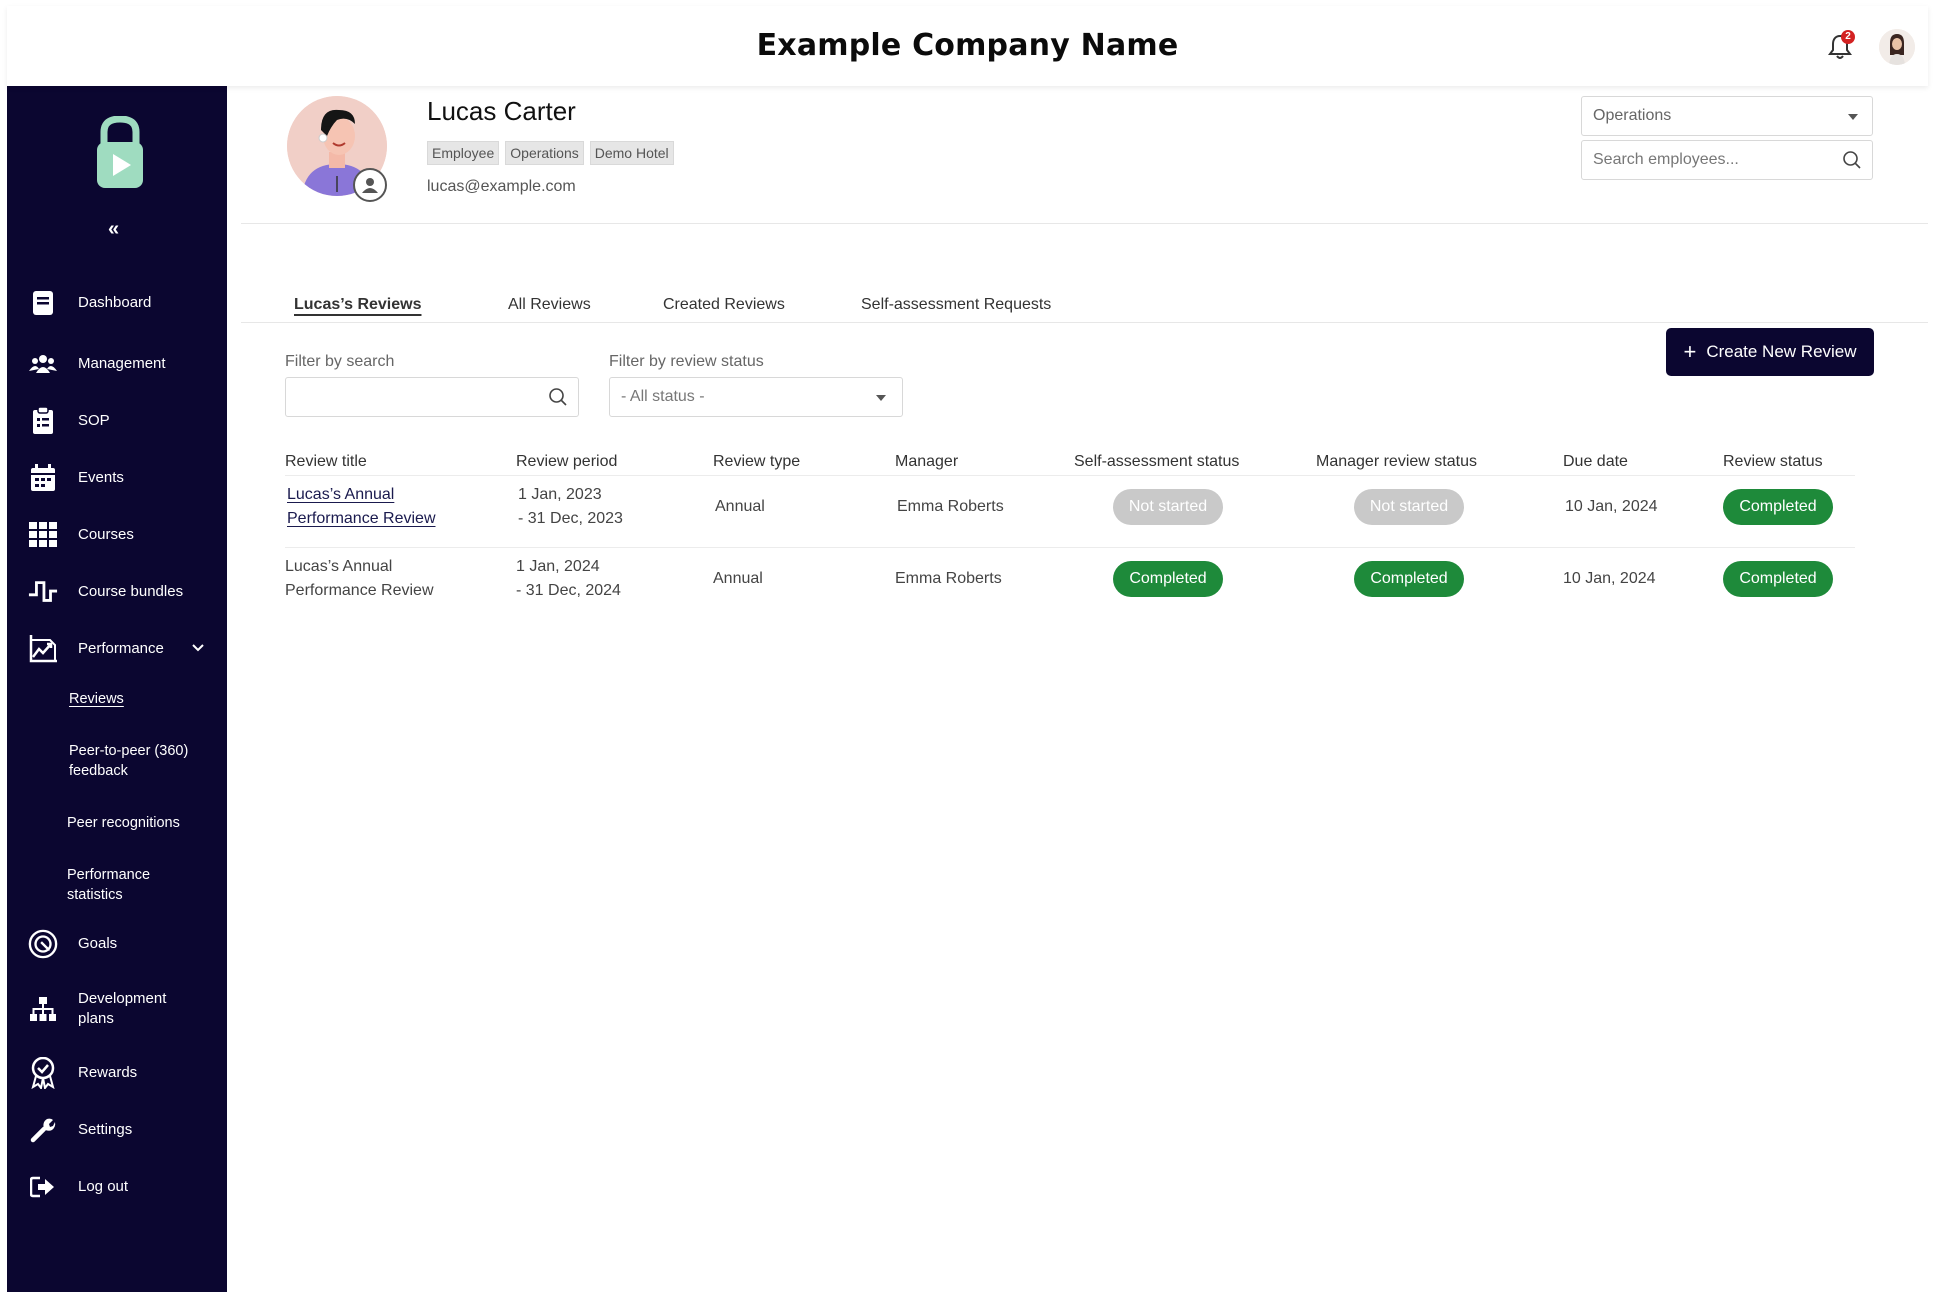 This screenshot has height=1292, width=1933. I want to click on sidebar-item-courses: Courses, so click(117, 535).